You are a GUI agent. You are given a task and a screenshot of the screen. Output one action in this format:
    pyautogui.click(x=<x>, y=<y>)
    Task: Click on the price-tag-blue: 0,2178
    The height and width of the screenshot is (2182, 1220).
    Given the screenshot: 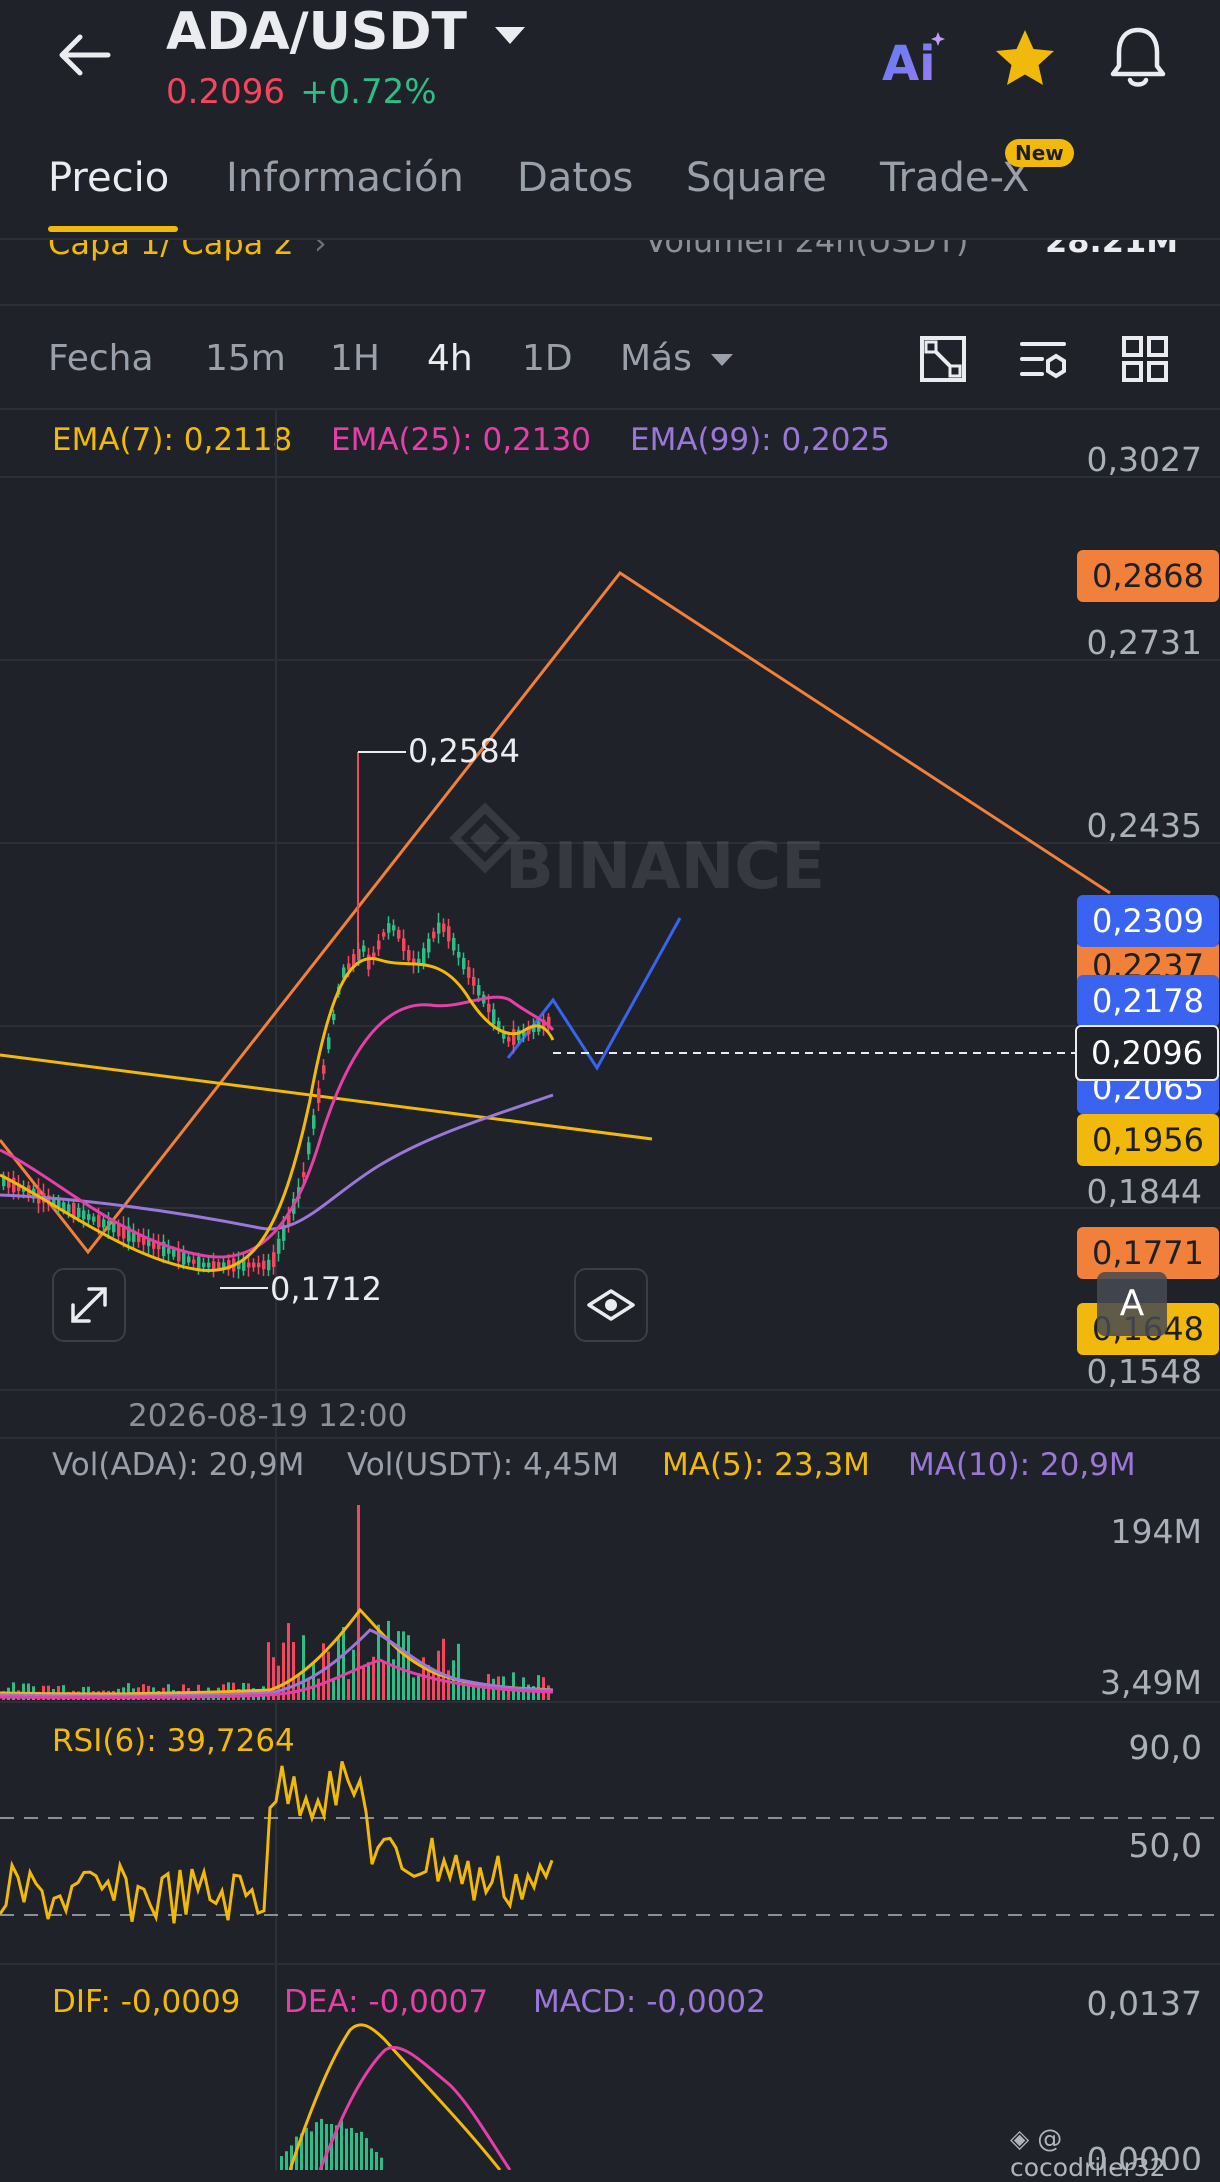 What is the action you would take?
    pyautogui.click(x=1148, y=1001)
    